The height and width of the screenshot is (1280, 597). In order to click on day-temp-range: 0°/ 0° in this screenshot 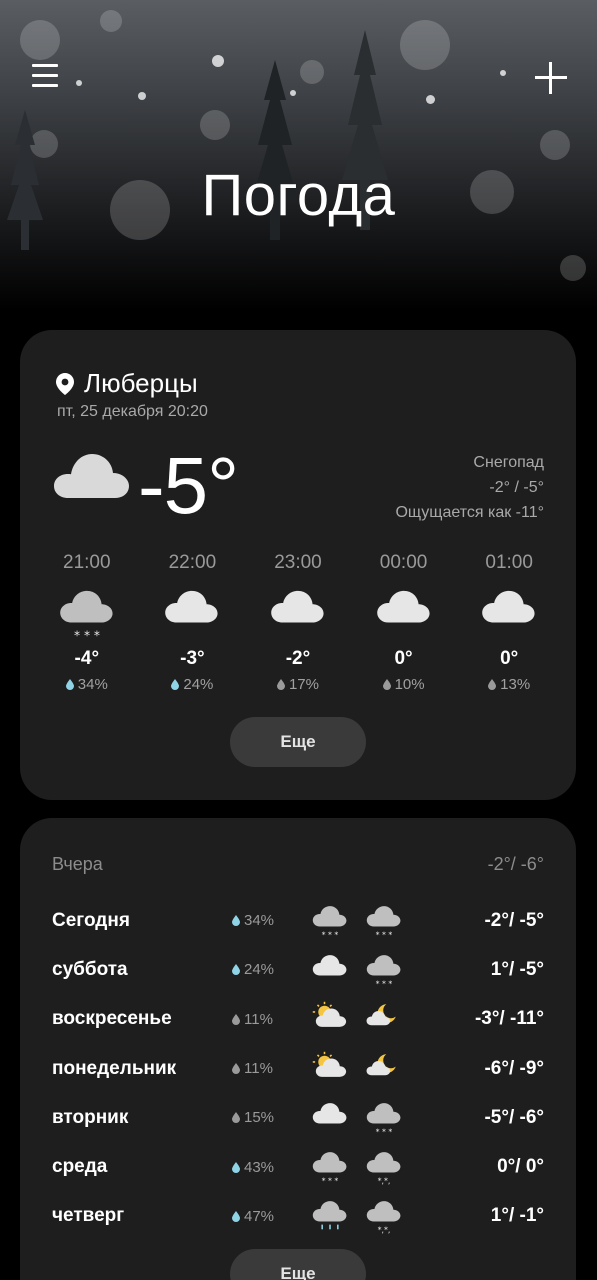, I will do `click(520, 1167)`.